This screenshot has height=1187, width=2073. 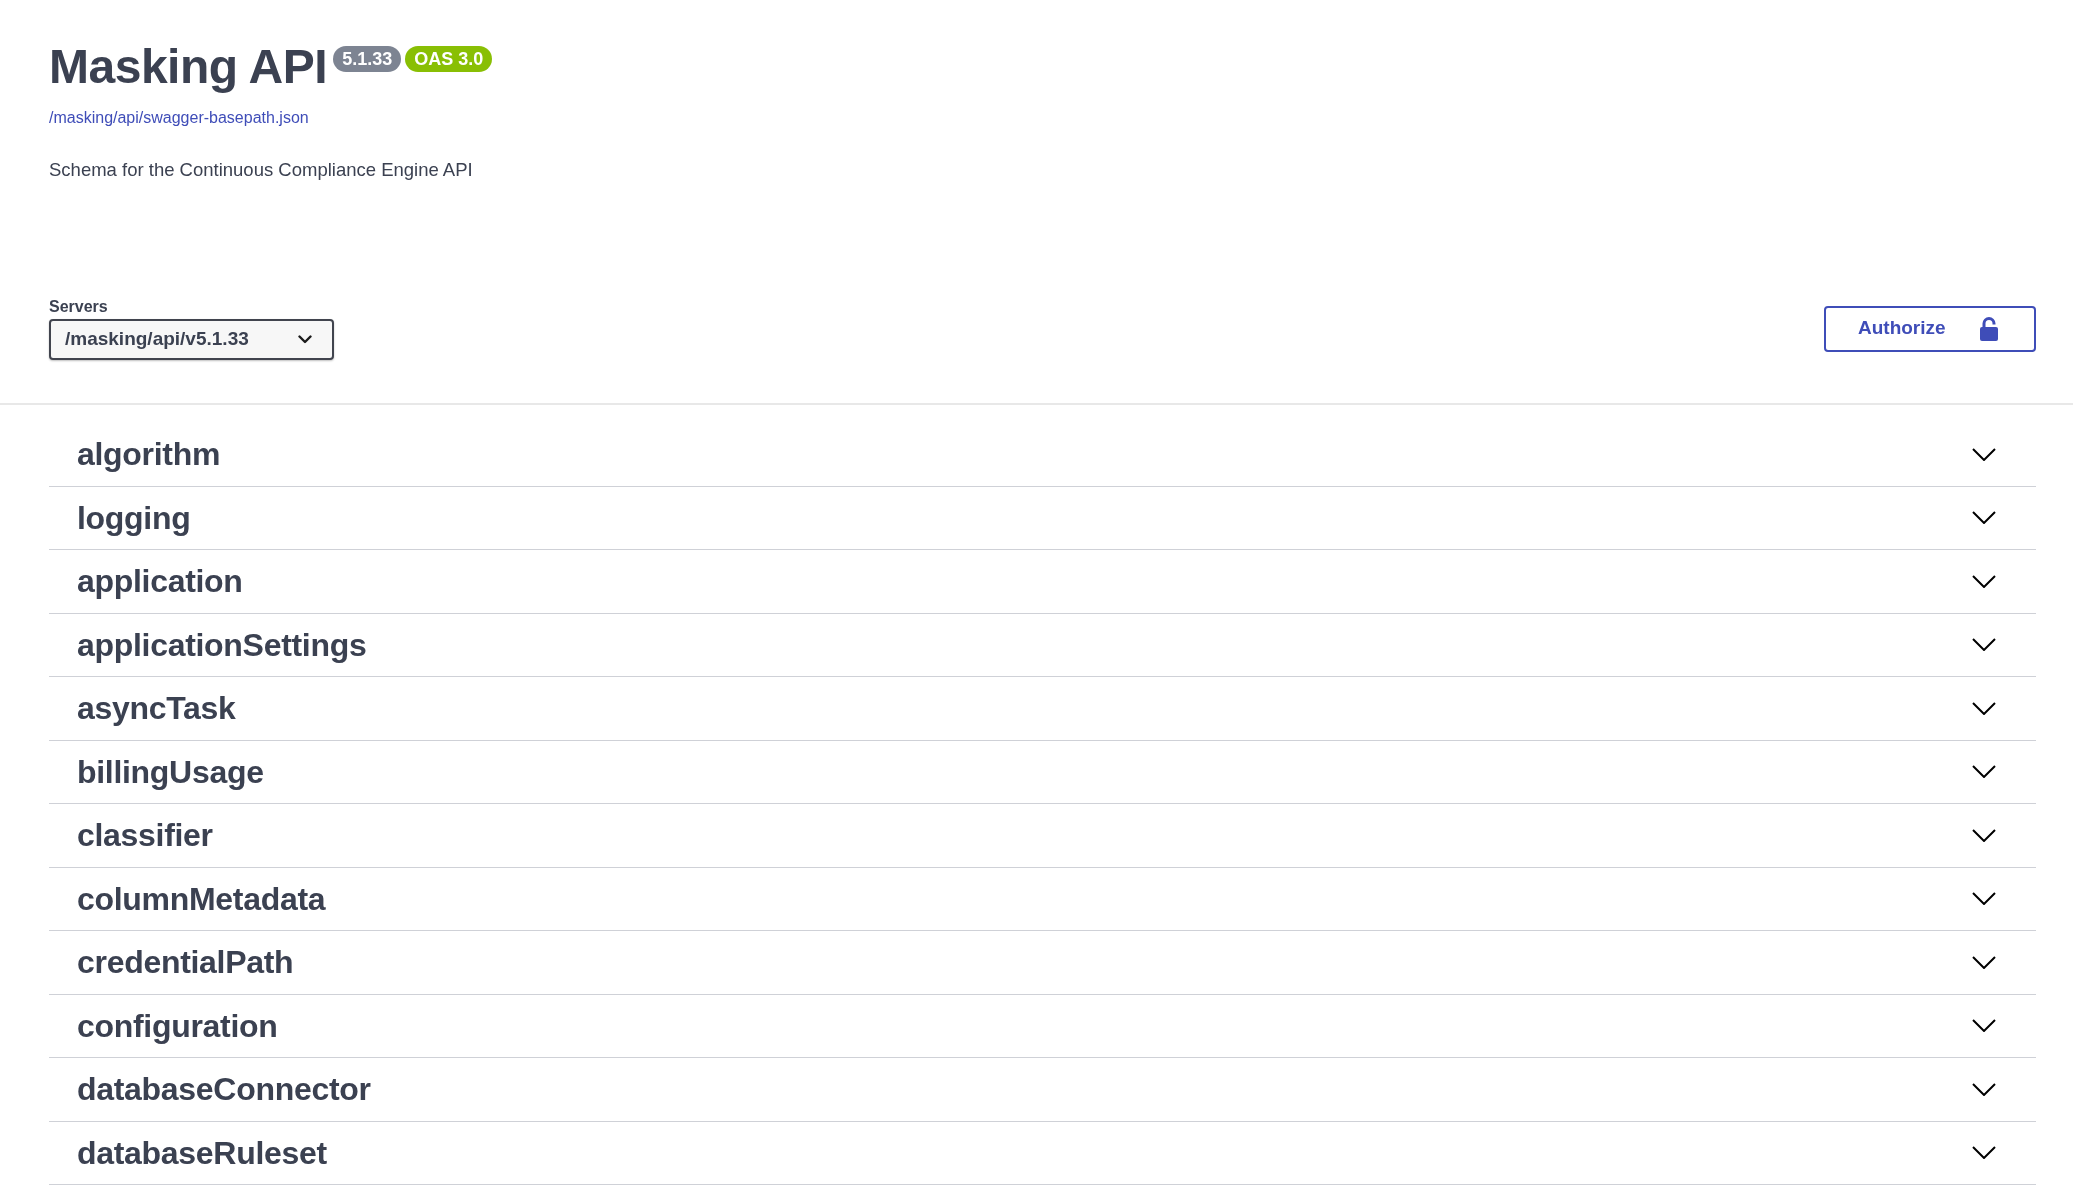 What do you see at coordinates (224, 1090) in the screenshot?
I see `tag-name: databaseConnector` at bounding box center [224, 1090].